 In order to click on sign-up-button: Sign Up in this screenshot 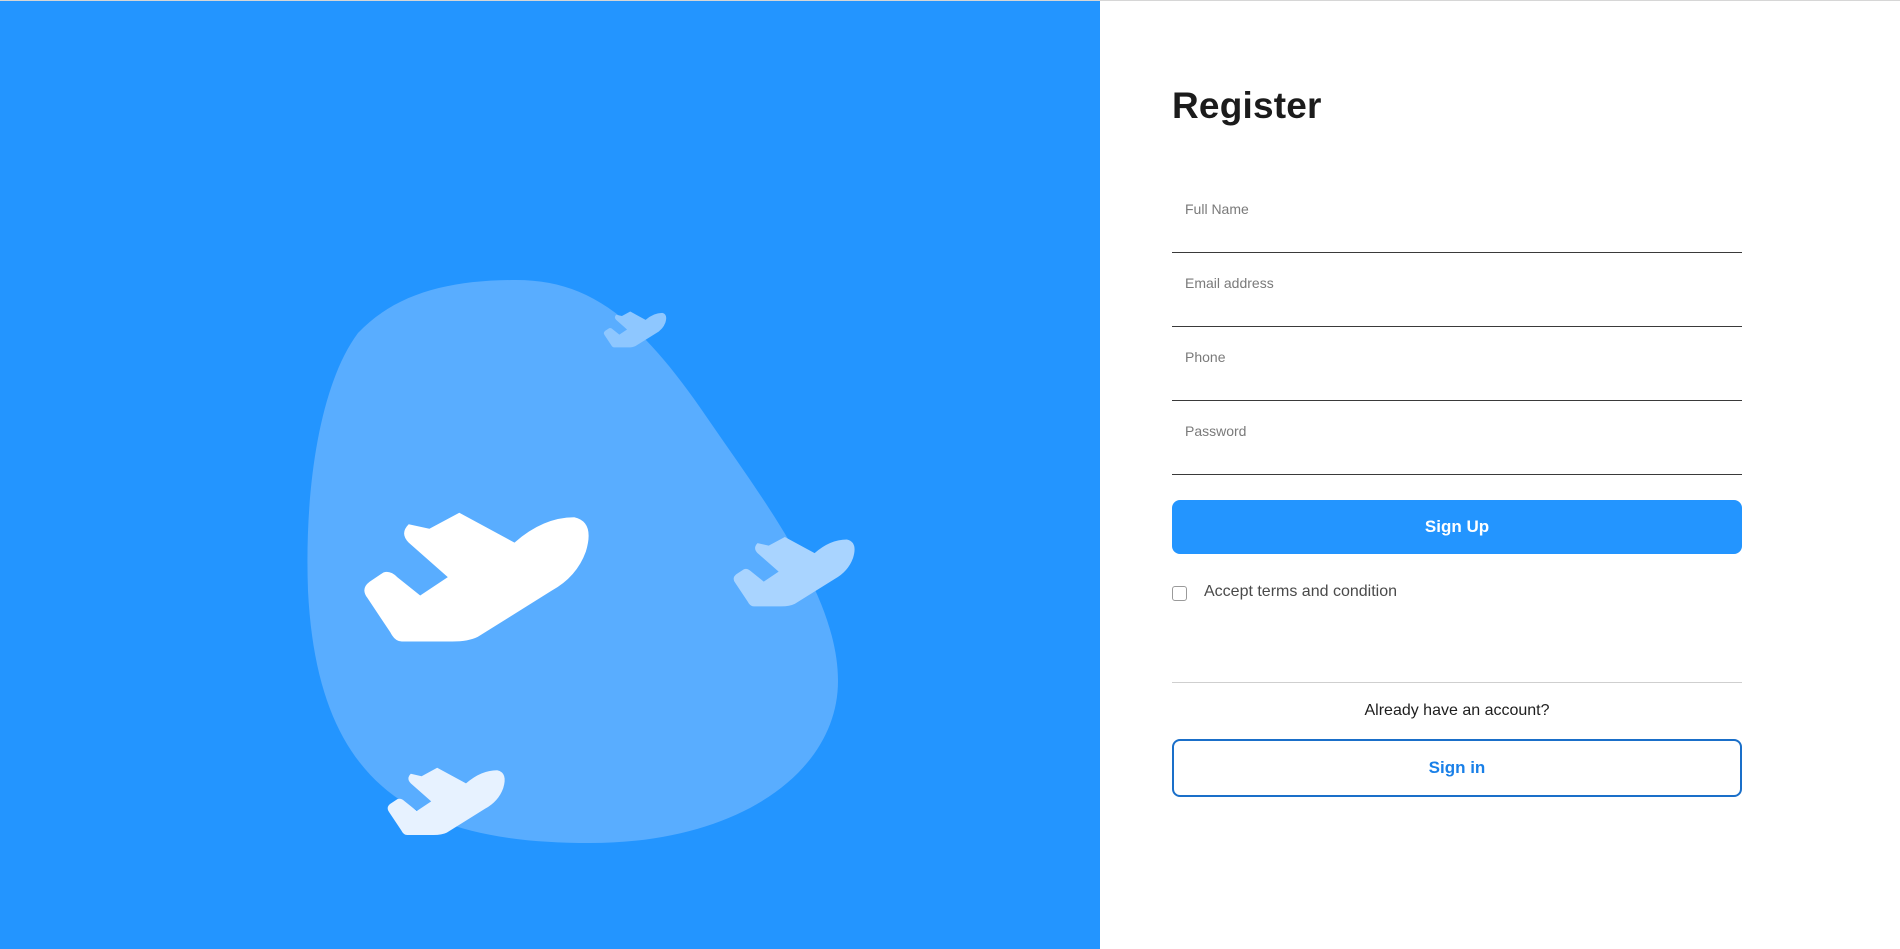, I will do `click(1457, 527)`.